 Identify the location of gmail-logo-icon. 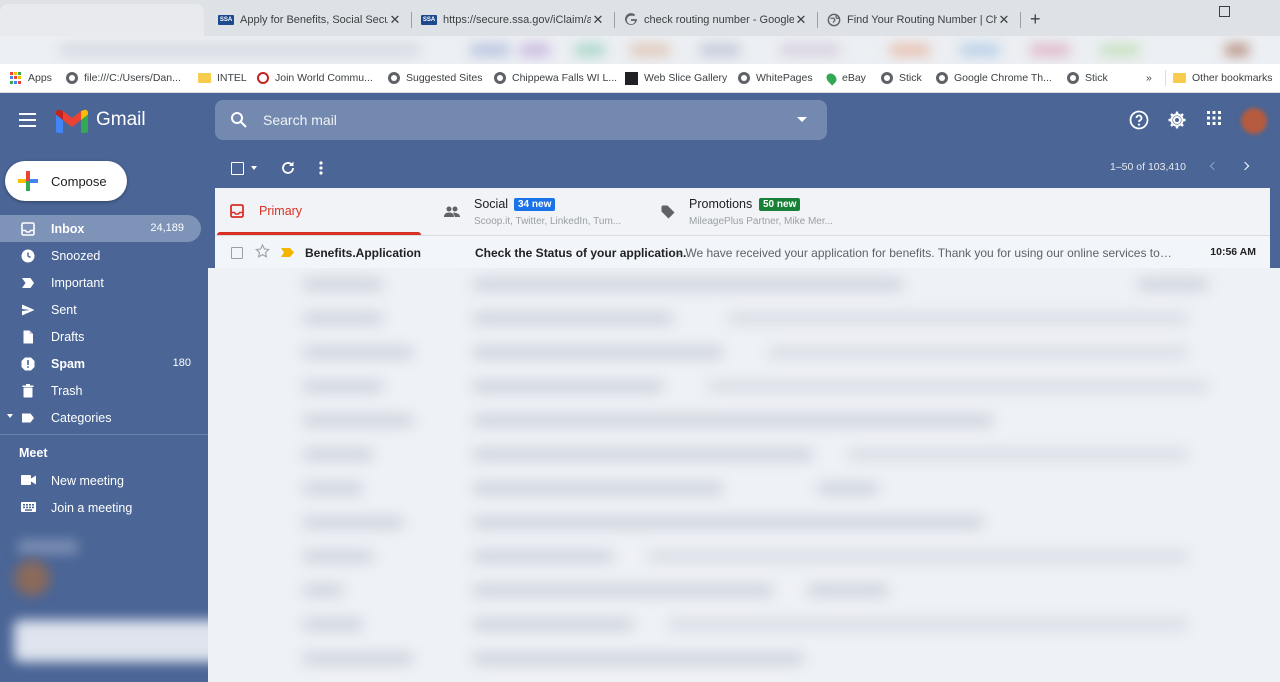
(72, 121).